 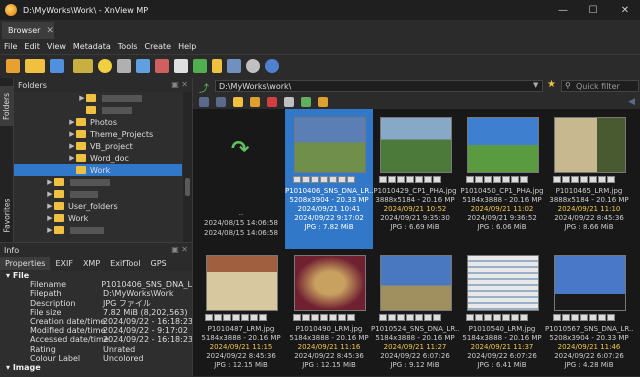 What do you see at coordinates (238, 101) in the screenshot?
I see `new-folder-icon` at bounding box center [238, 101].